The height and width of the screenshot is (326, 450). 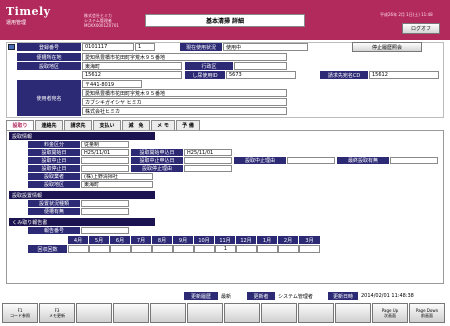 I want to click on tab-payment: 支払い, so click(x=107, y=125).